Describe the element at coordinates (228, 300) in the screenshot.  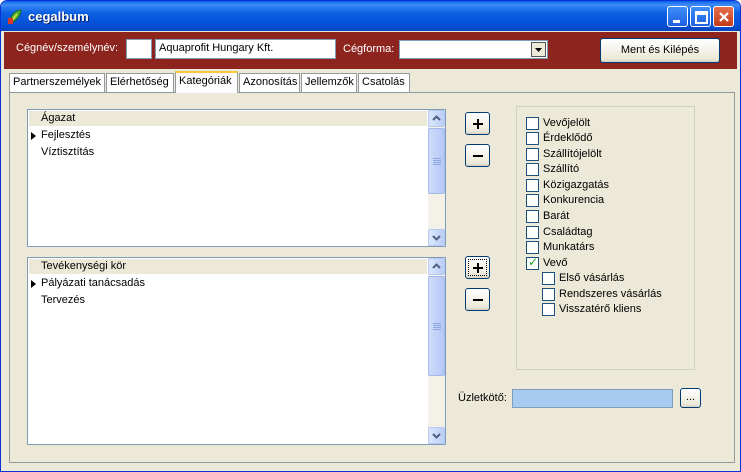
I see `list-item: Tervezés` at that location.